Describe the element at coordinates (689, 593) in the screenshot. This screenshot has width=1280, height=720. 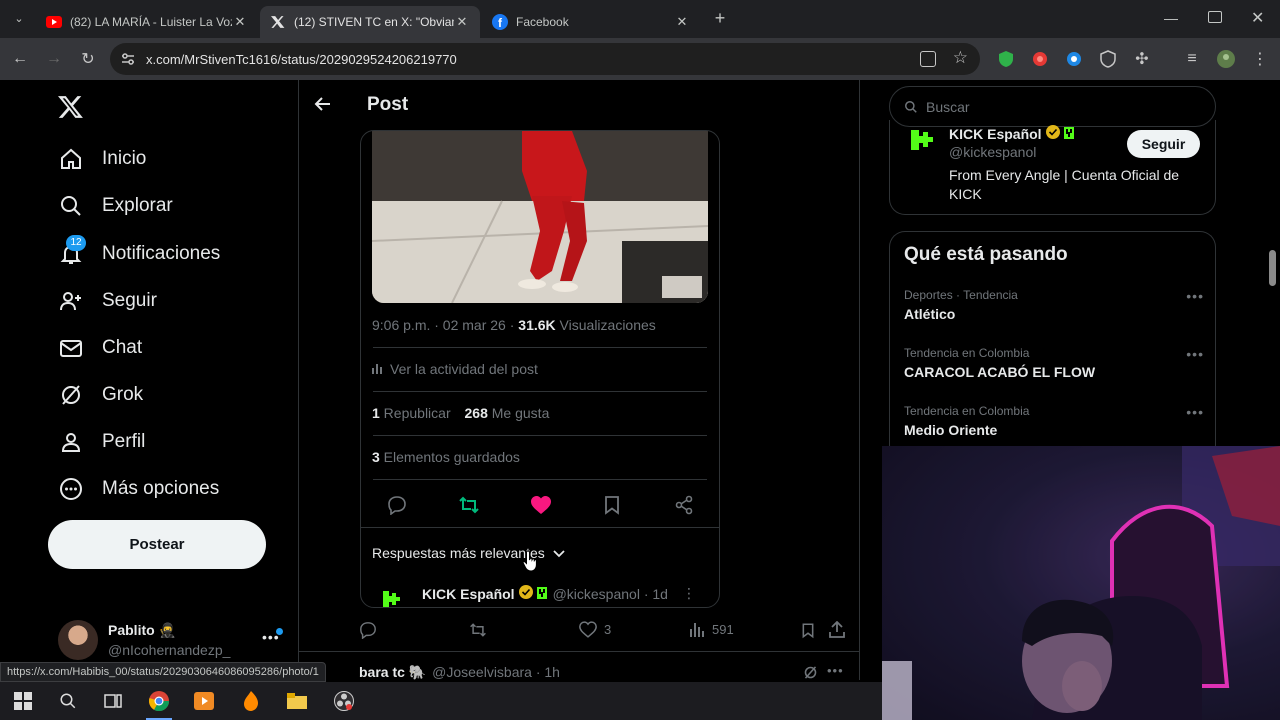
I see `more-vertical-icon: ⋮` at that location.